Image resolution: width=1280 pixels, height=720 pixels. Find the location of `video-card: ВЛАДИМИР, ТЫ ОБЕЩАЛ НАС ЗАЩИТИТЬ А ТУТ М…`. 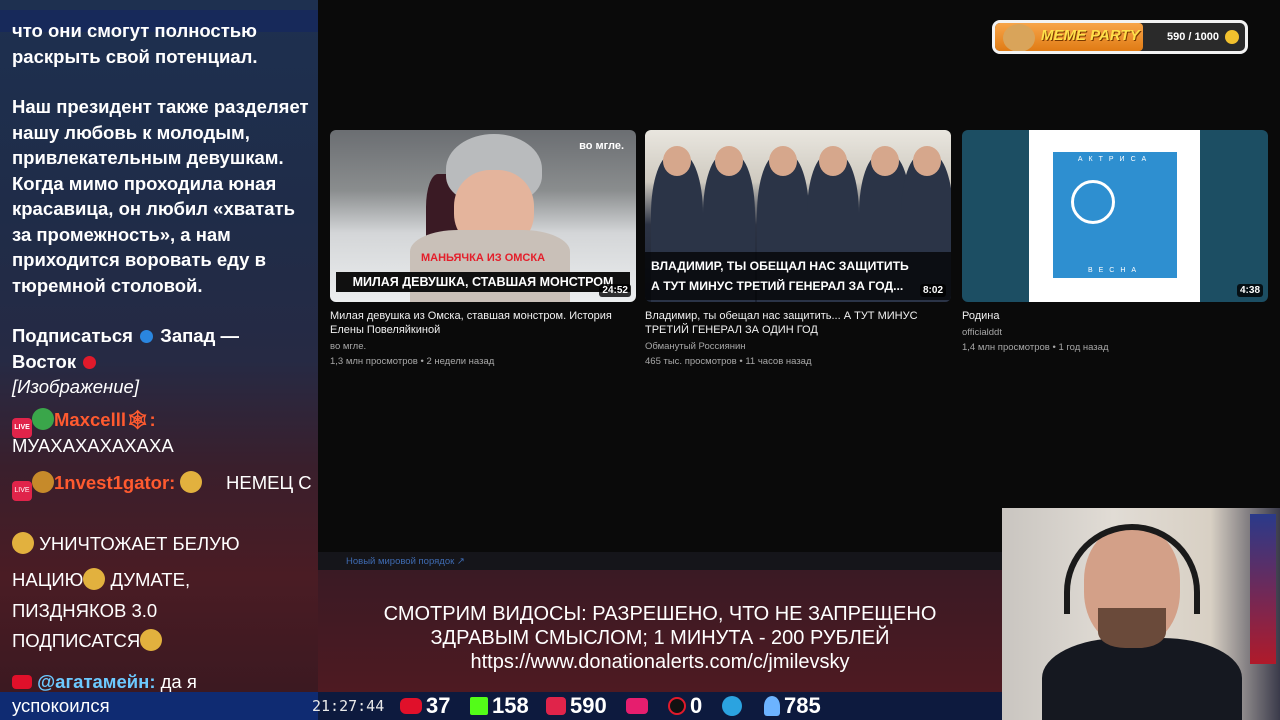

video-card: ВЛАДИМИР, ТЫ ОБЕЩАЛ НАС ЗАЩИТИТЬ А ТУТ М… is located at coordinates (798, 248).